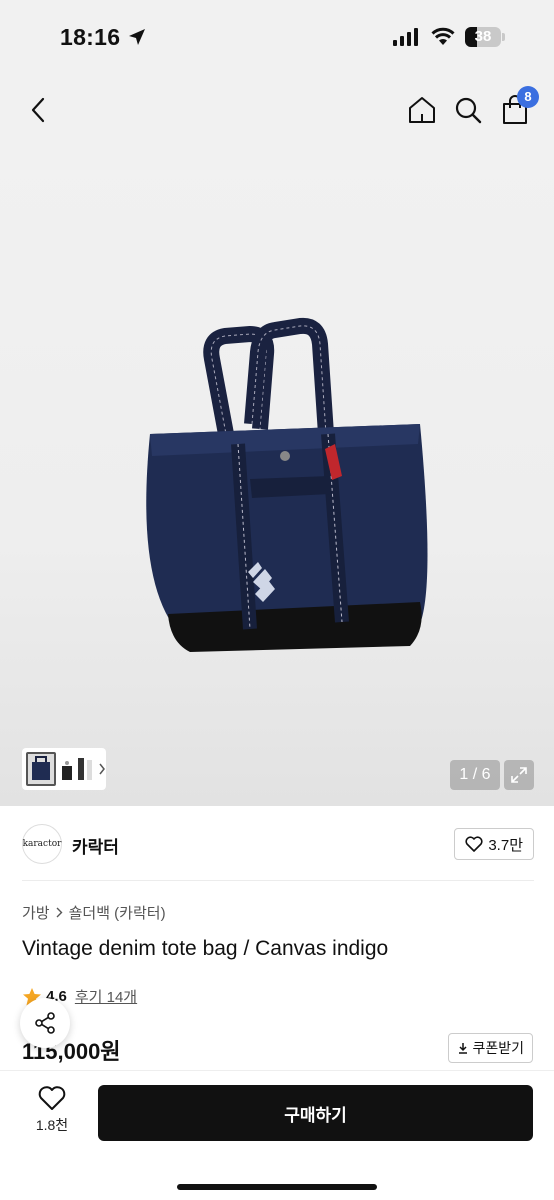 The width and height of the screenshot is (554, 1200). What do you see at coordinates (277, 110) in the screenshot?
I see `nav-bar: 8` at bounding box center [277, 110].